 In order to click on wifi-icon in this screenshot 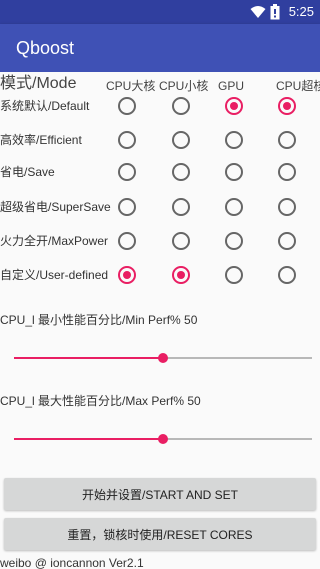, I will do `click(258, 12)`.